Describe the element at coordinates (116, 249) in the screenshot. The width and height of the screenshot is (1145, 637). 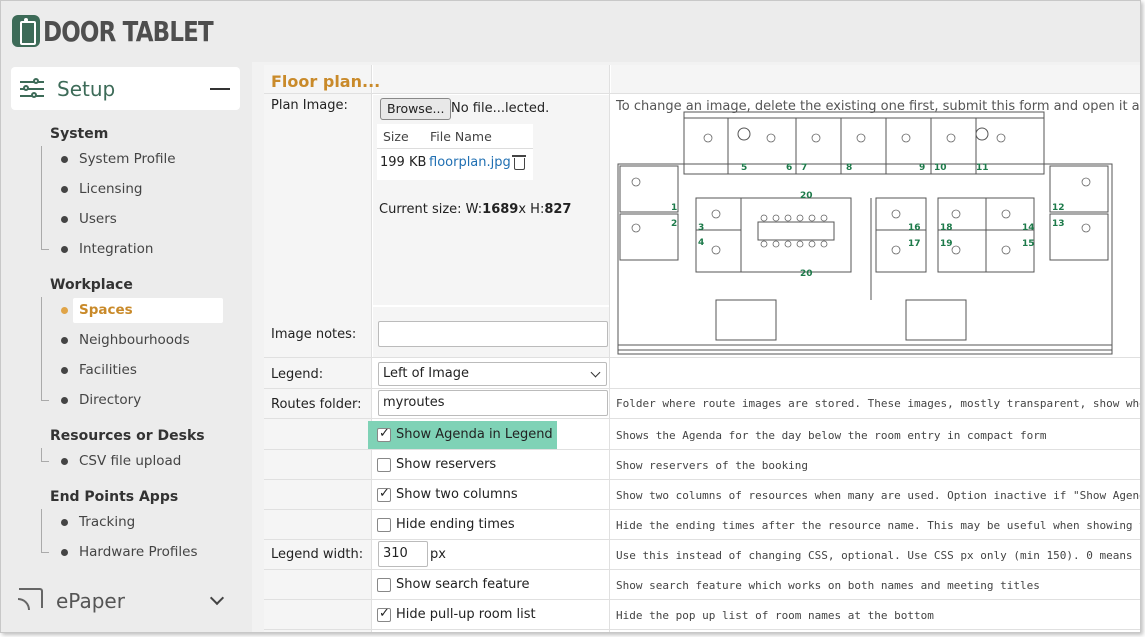
I see `sidebar-item-integration: Integration` at that location.